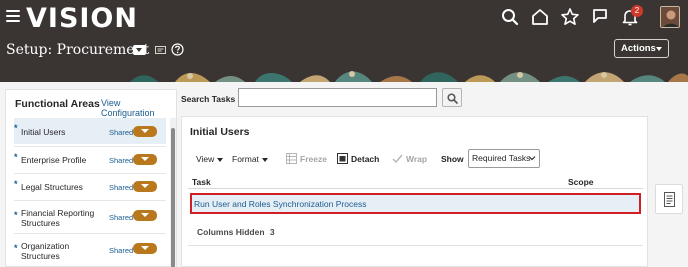 This screenshot has width=688, height=267. Describe the element at coordinates (344, 18) in the screenshot. I see `global-header: VISION 2` at that location.